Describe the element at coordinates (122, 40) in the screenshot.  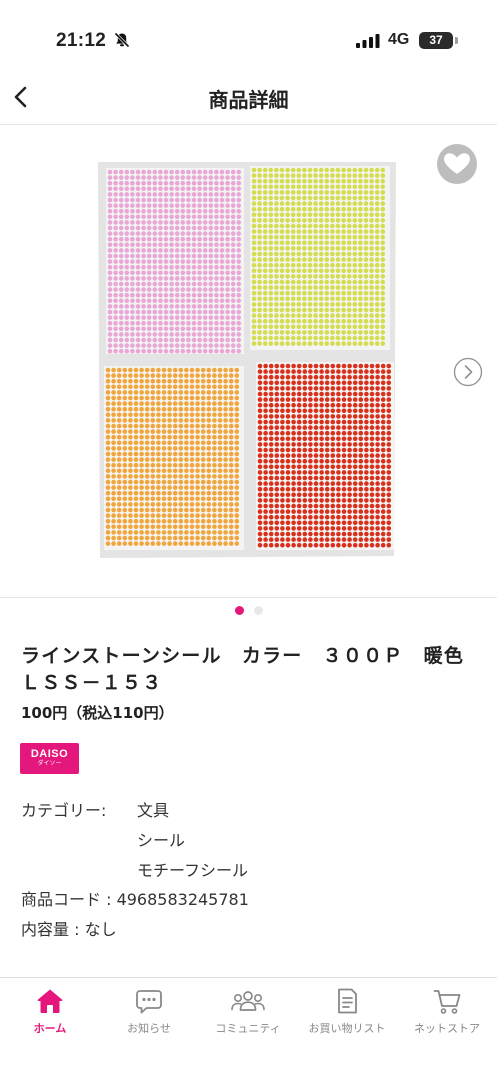
I see `bell-off-icon` at that location.